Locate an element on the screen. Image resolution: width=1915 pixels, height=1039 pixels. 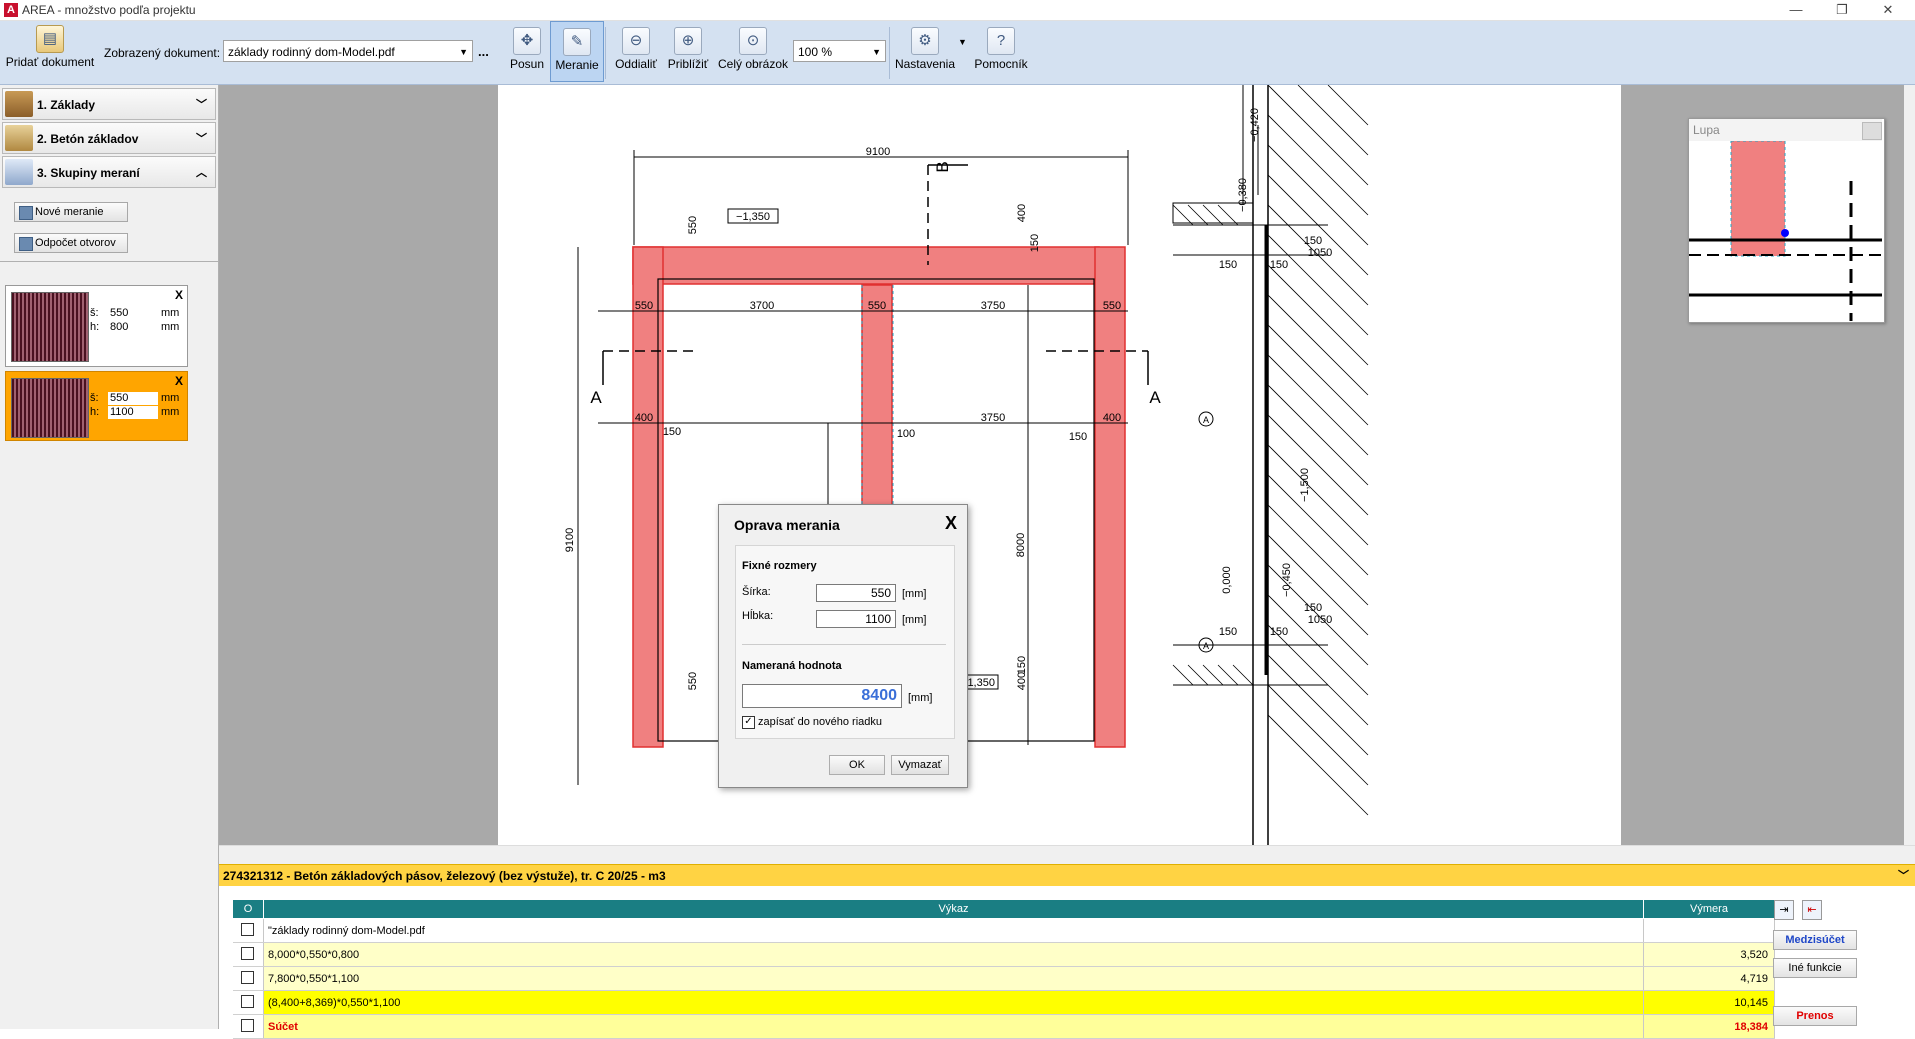
table-row-selected: (8,400+8,369)*0,550*1,100 10,145 is located at coordinates (1003, 1002).